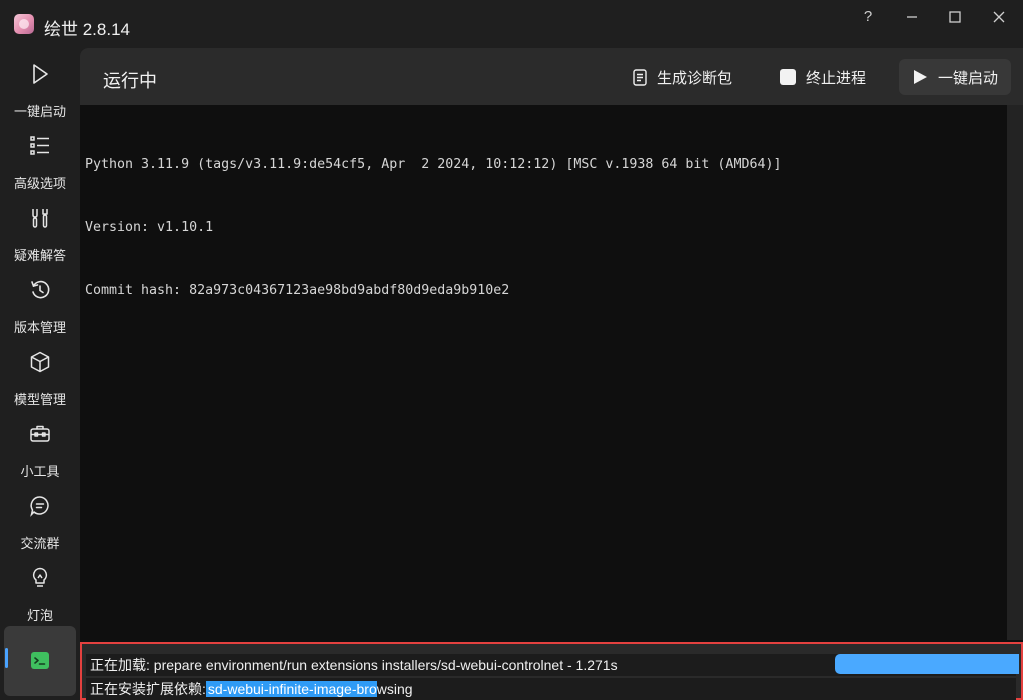 The width and height of the screenshot is (1023, 700). Describe the element at coordinates (40, 236) in the screenshot. I see `sidebar-item-troubleshoot: 疑难解答` at that location.